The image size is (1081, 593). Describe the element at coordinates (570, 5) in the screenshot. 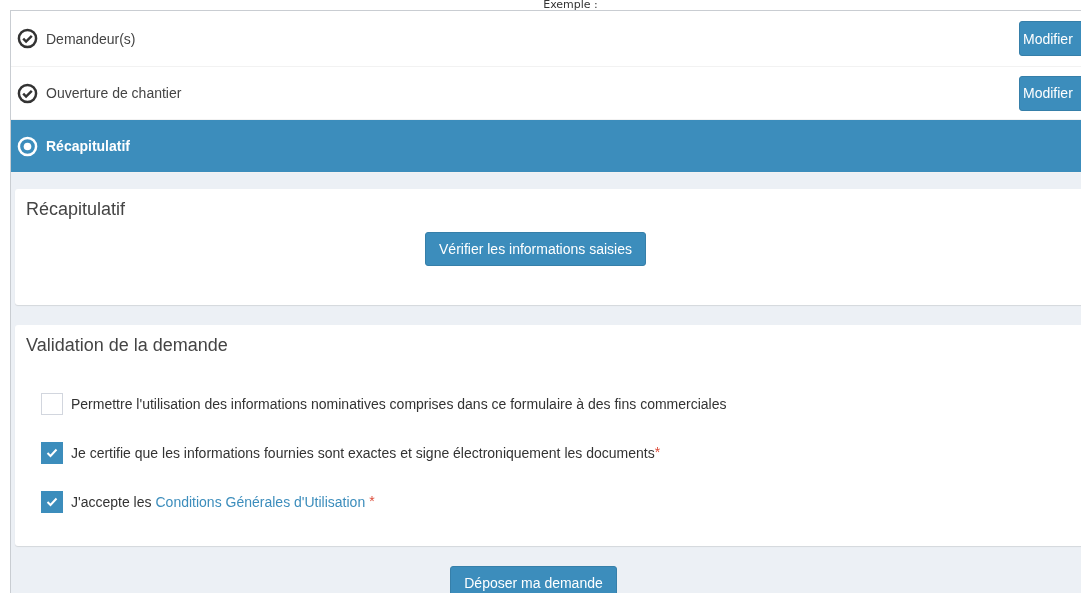

I see `caption: Exemple :` at that location.